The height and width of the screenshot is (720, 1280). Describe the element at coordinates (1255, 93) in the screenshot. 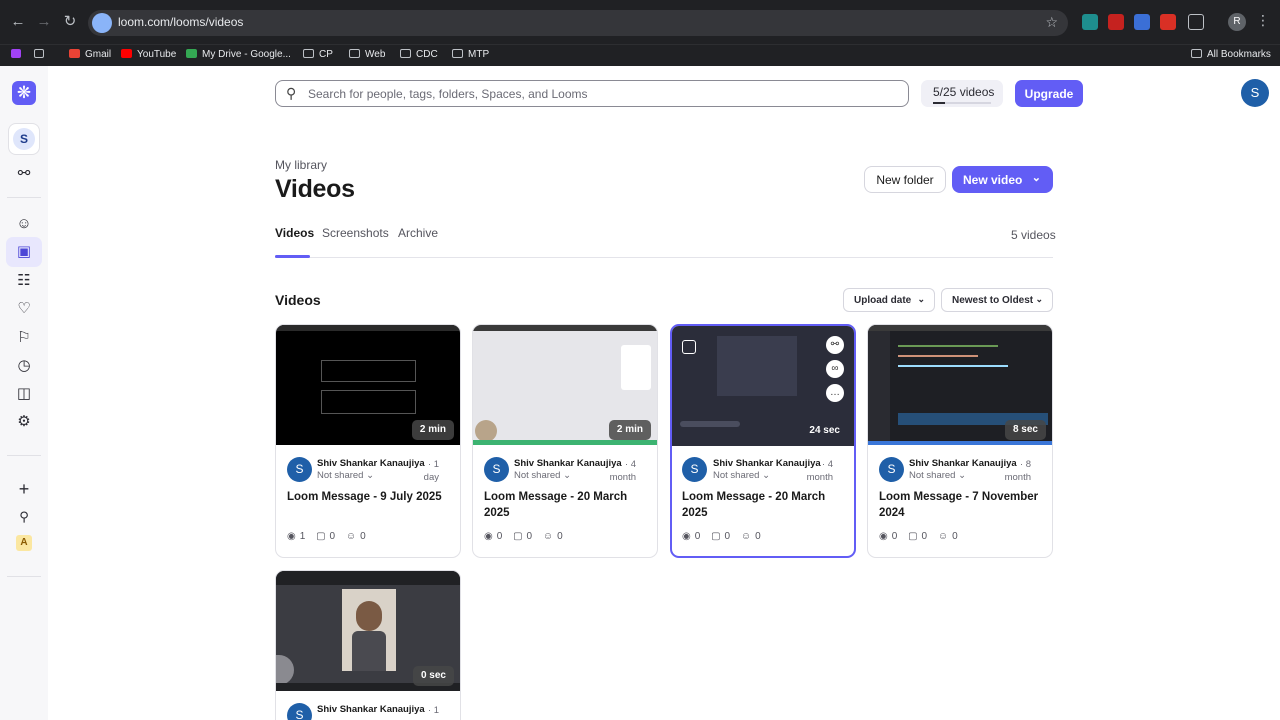

I see `user-avatar: S` at that location.